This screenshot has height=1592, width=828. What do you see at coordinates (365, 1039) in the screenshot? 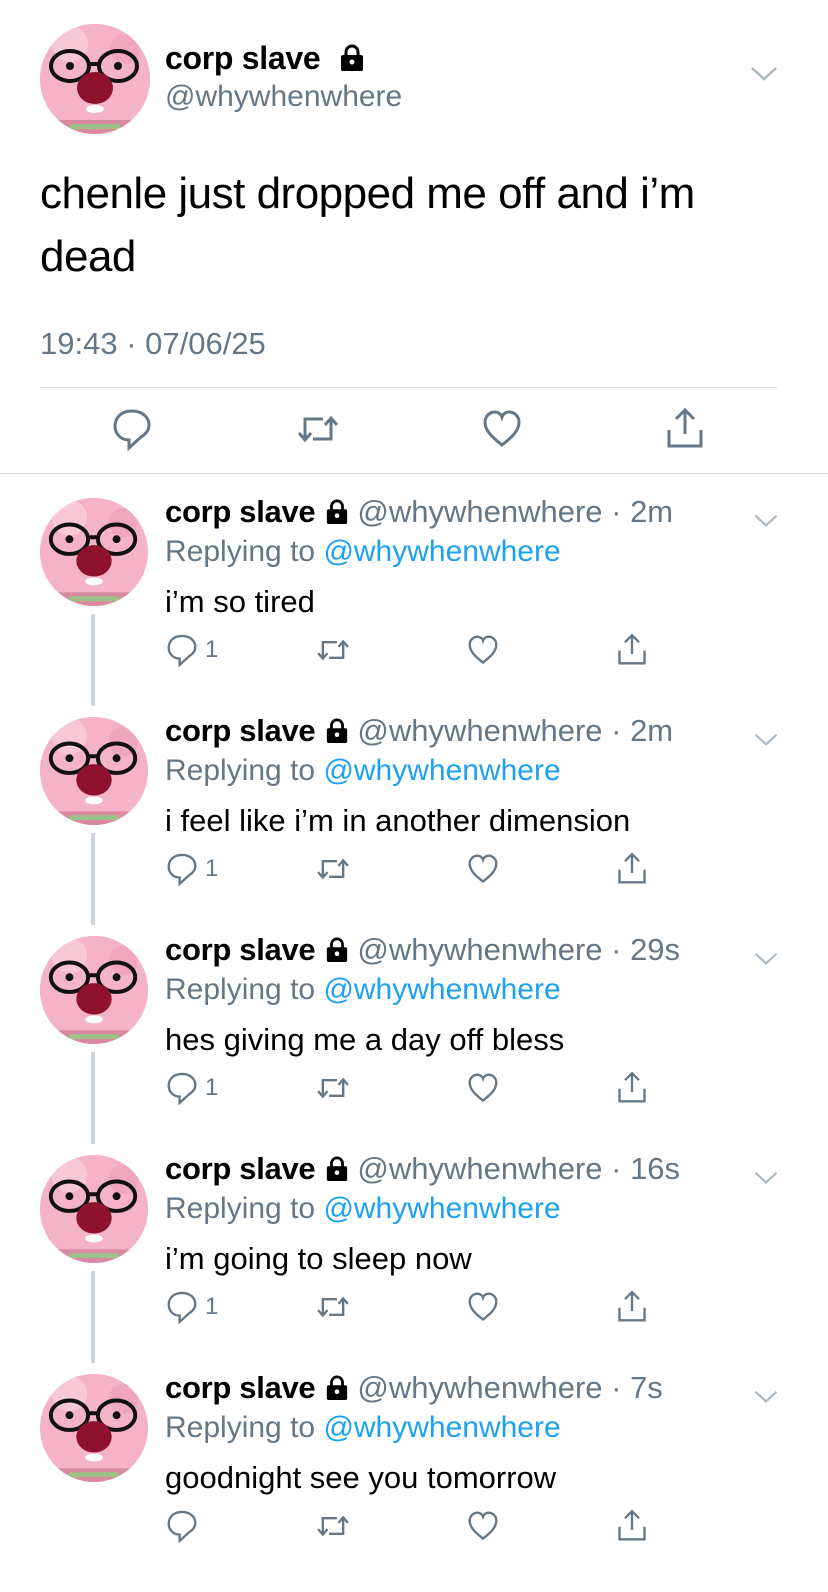
I see `reply-text: hes giving me a day off bless` at bounding box center [365, 1039].